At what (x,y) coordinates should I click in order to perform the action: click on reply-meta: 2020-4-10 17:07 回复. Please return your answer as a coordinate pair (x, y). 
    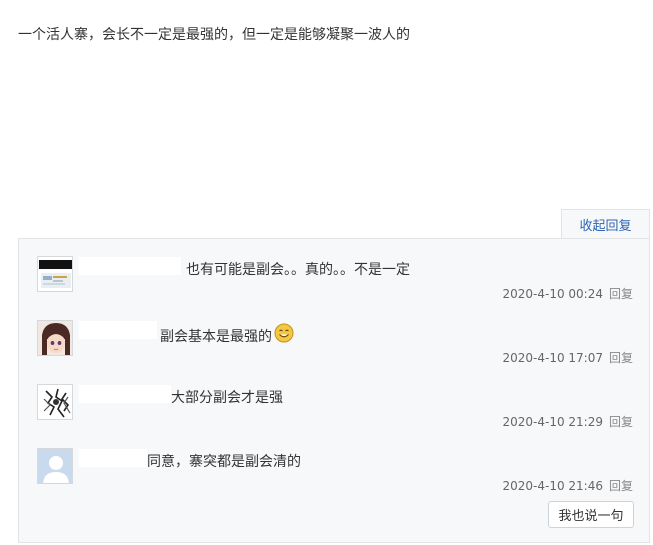
    Looking at the image, I should click on (567, 357).